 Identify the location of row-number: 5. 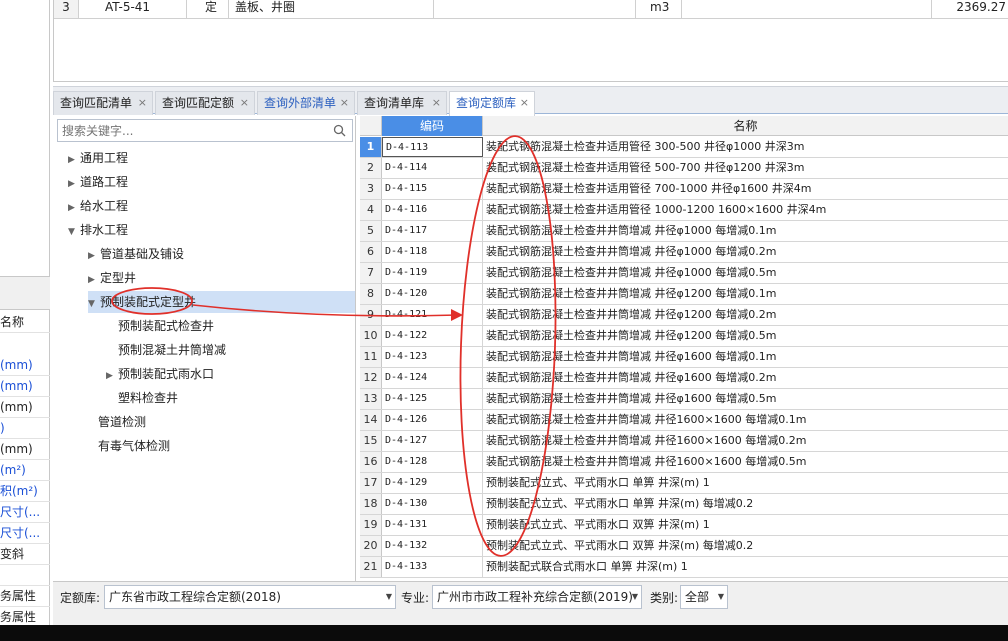
(371, 231).